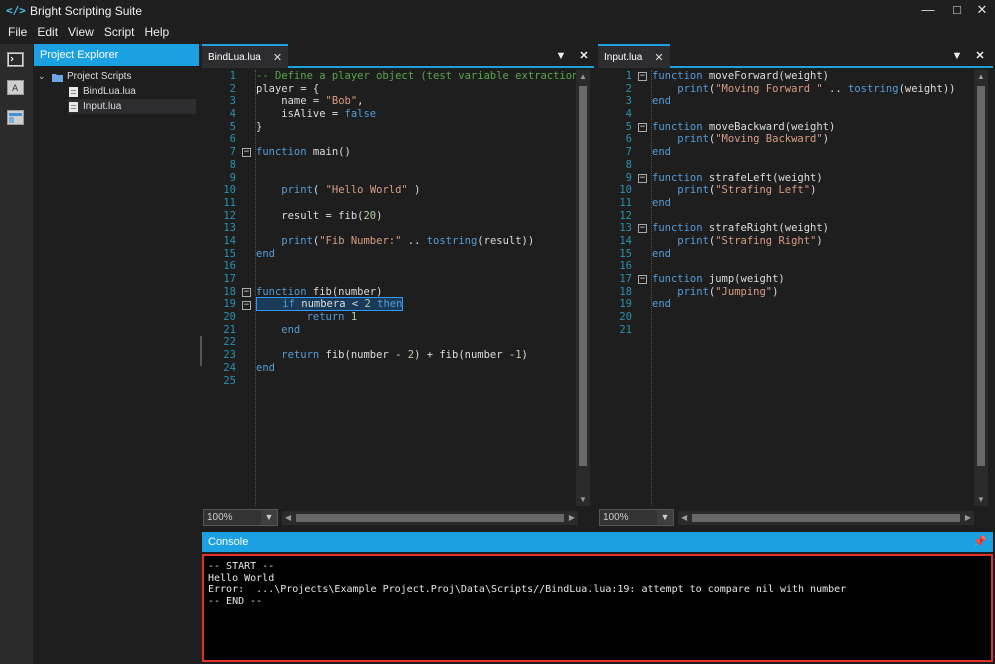 This screenshot has height=664, width=995. Describe the element at coordinates (928, 10) in the screenshot. I see `minimize-button: —` at that location.